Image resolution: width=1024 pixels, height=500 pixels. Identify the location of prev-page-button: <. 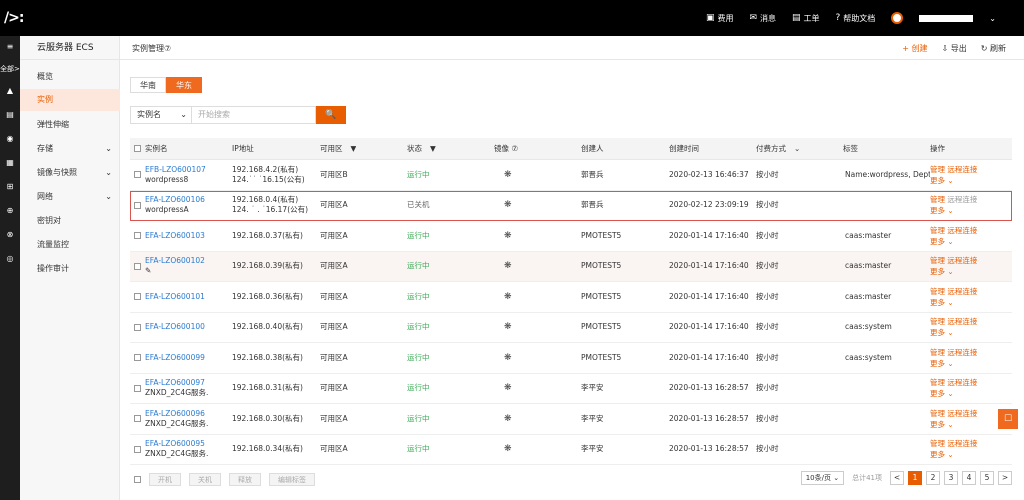
(897, 478).